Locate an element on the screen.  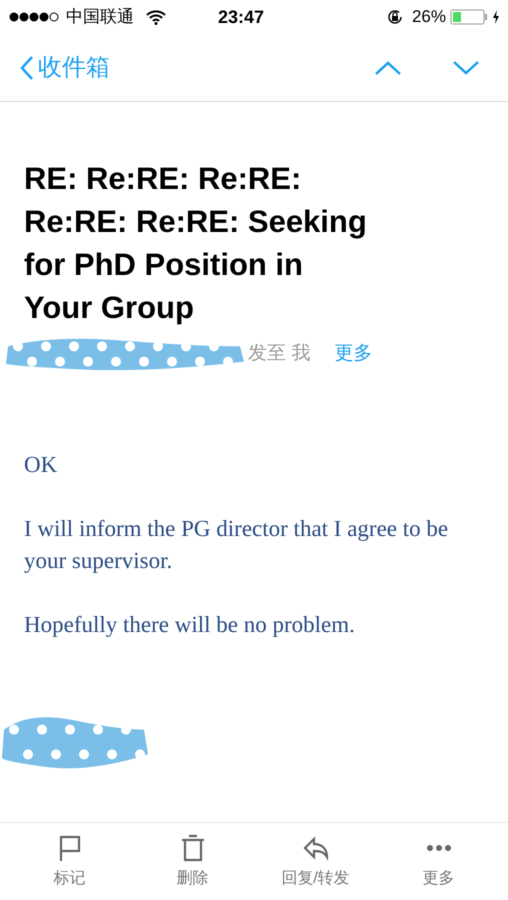
body-paragraph: Hopefully there will be no problem. is located at coordinates (190, 625).